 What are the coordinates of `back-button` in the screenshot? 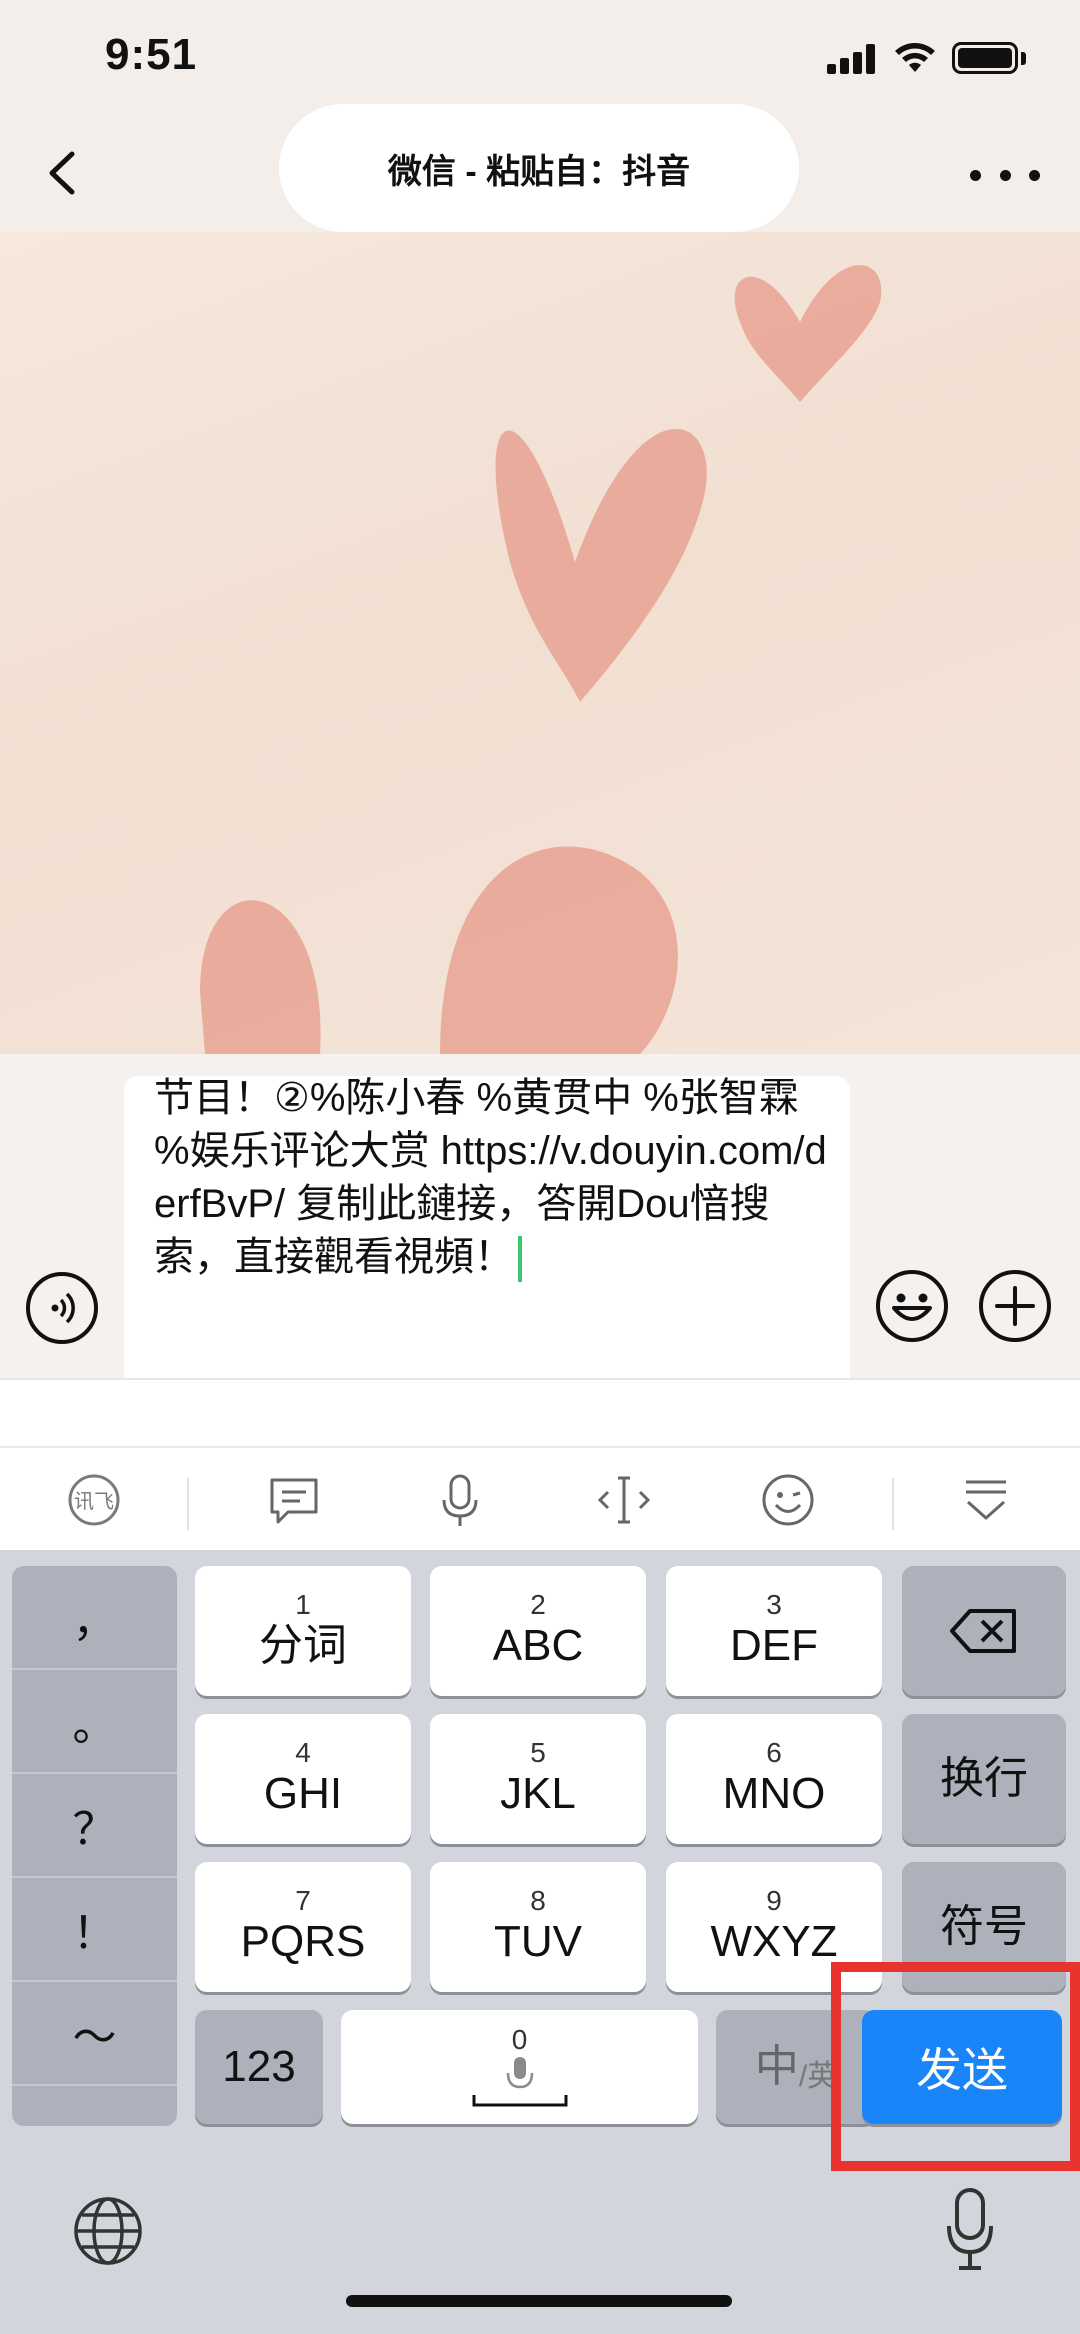 It's located at (65, 173).